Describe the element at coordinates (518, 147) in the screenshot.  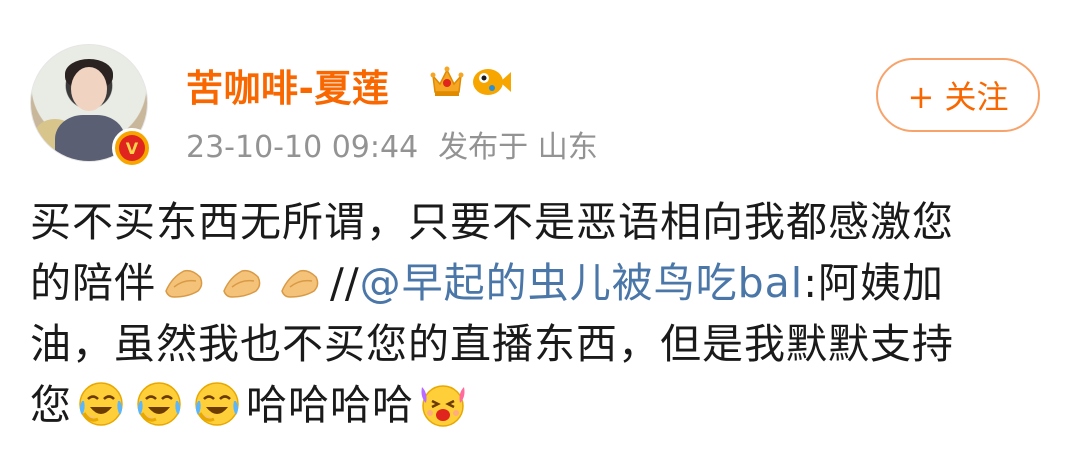
I see `location: 发布于 山东` at that location.